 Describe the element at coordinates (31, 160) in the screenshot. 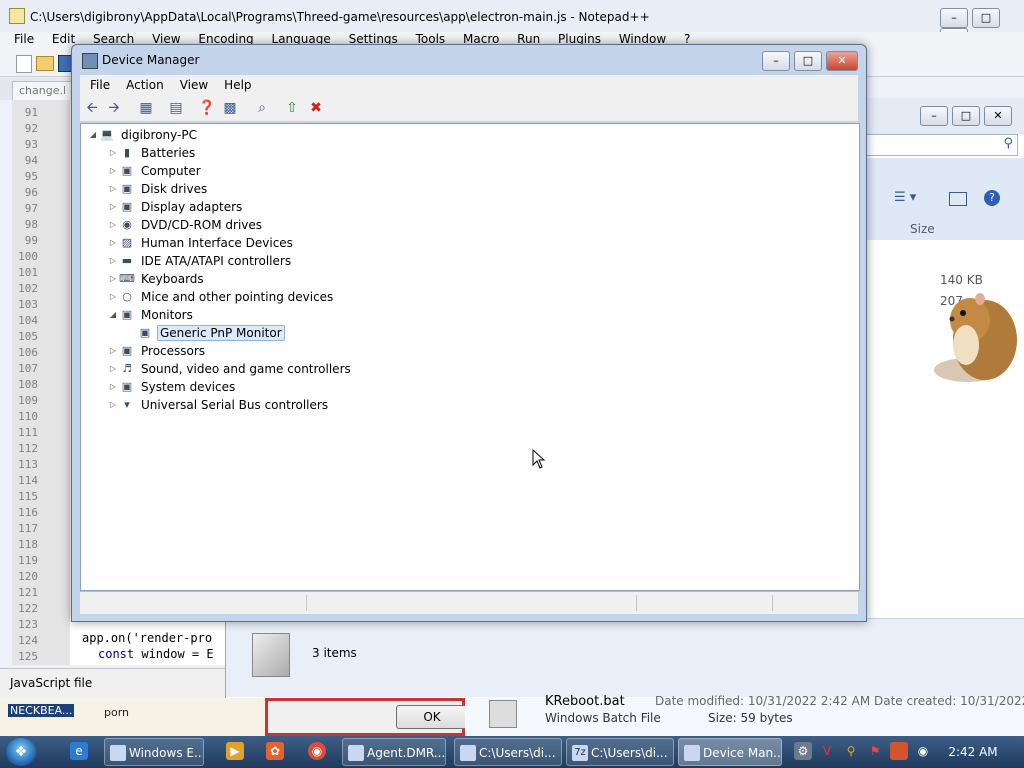

I see `line-number: 94` at that location.